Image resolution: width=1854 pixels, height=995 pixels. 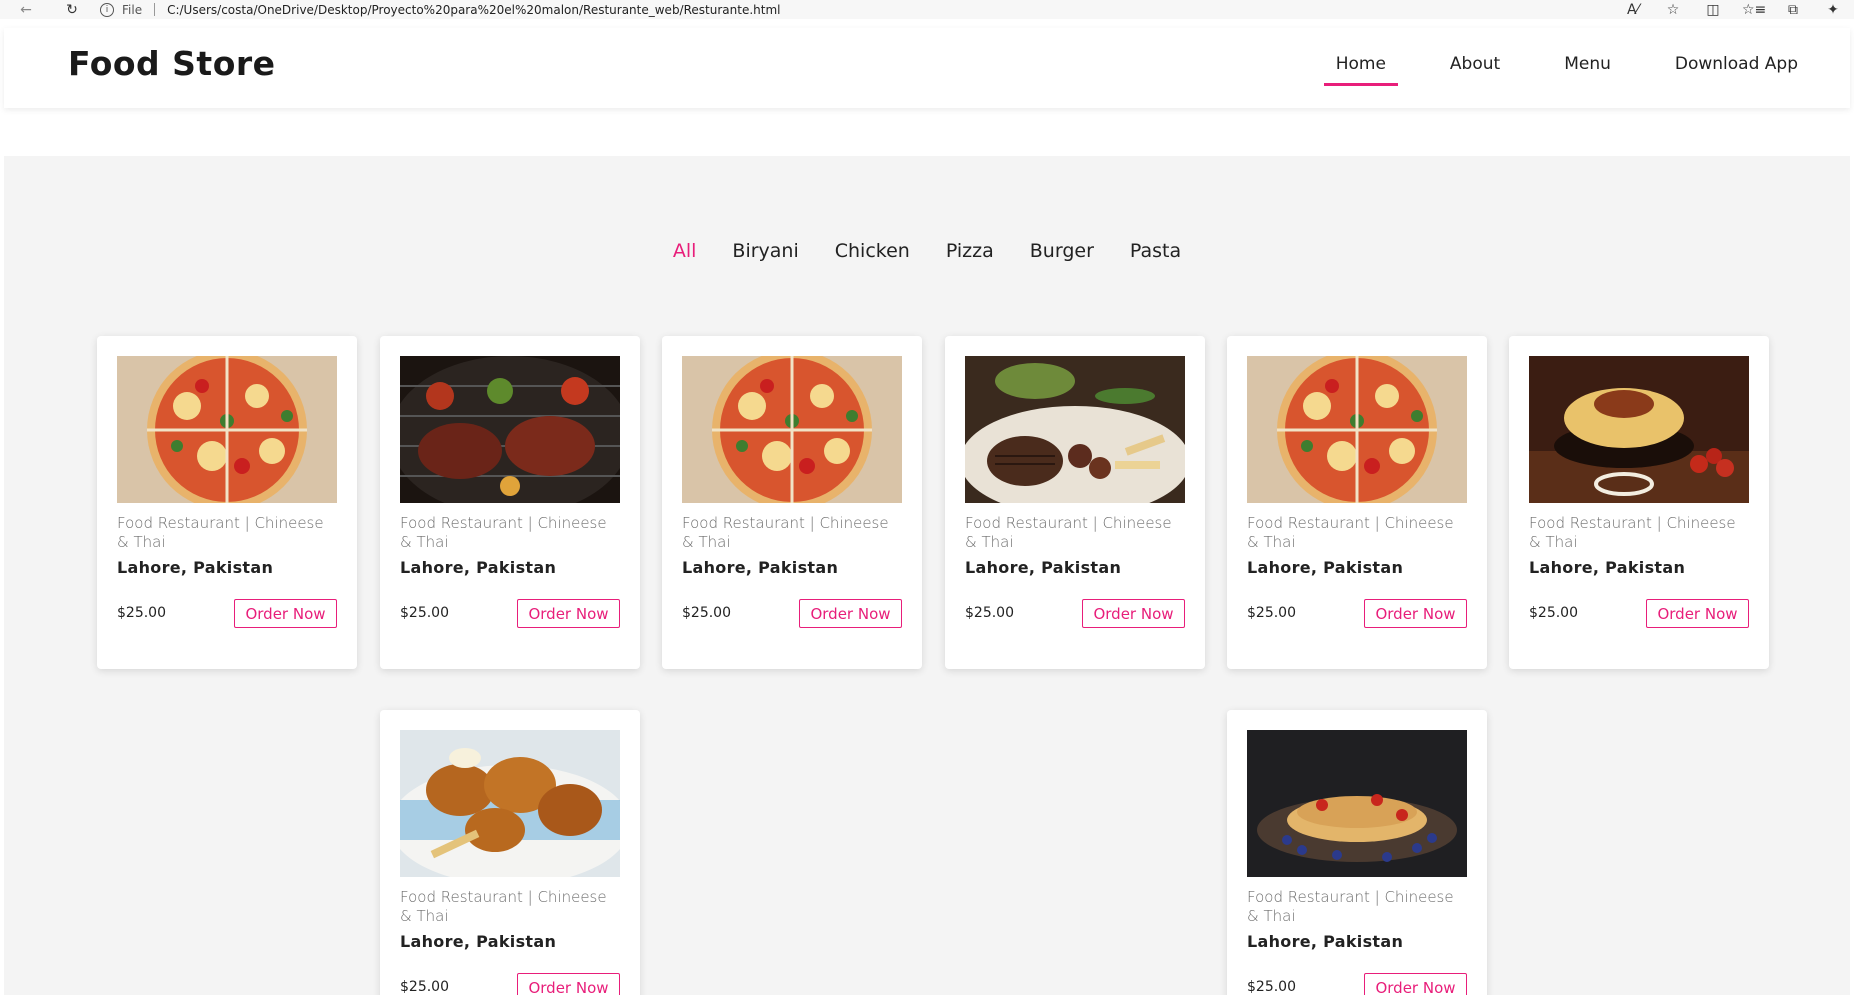 What do you see at coordinates (155, 9) in the screenshot?
I see `address-separator` at bounding box center [155, 9].